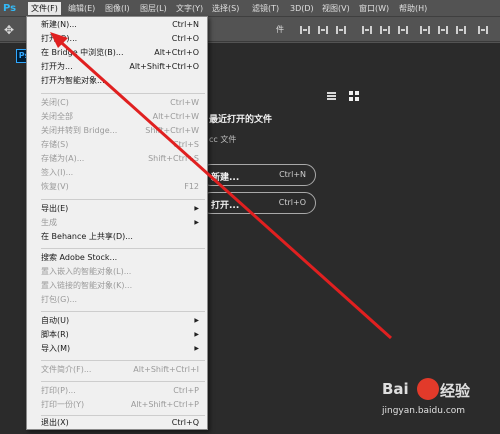 The image size is (500, 434). I want to click on file-menu-print: 打印(P)... Ctrl+P, so click(123, 391).